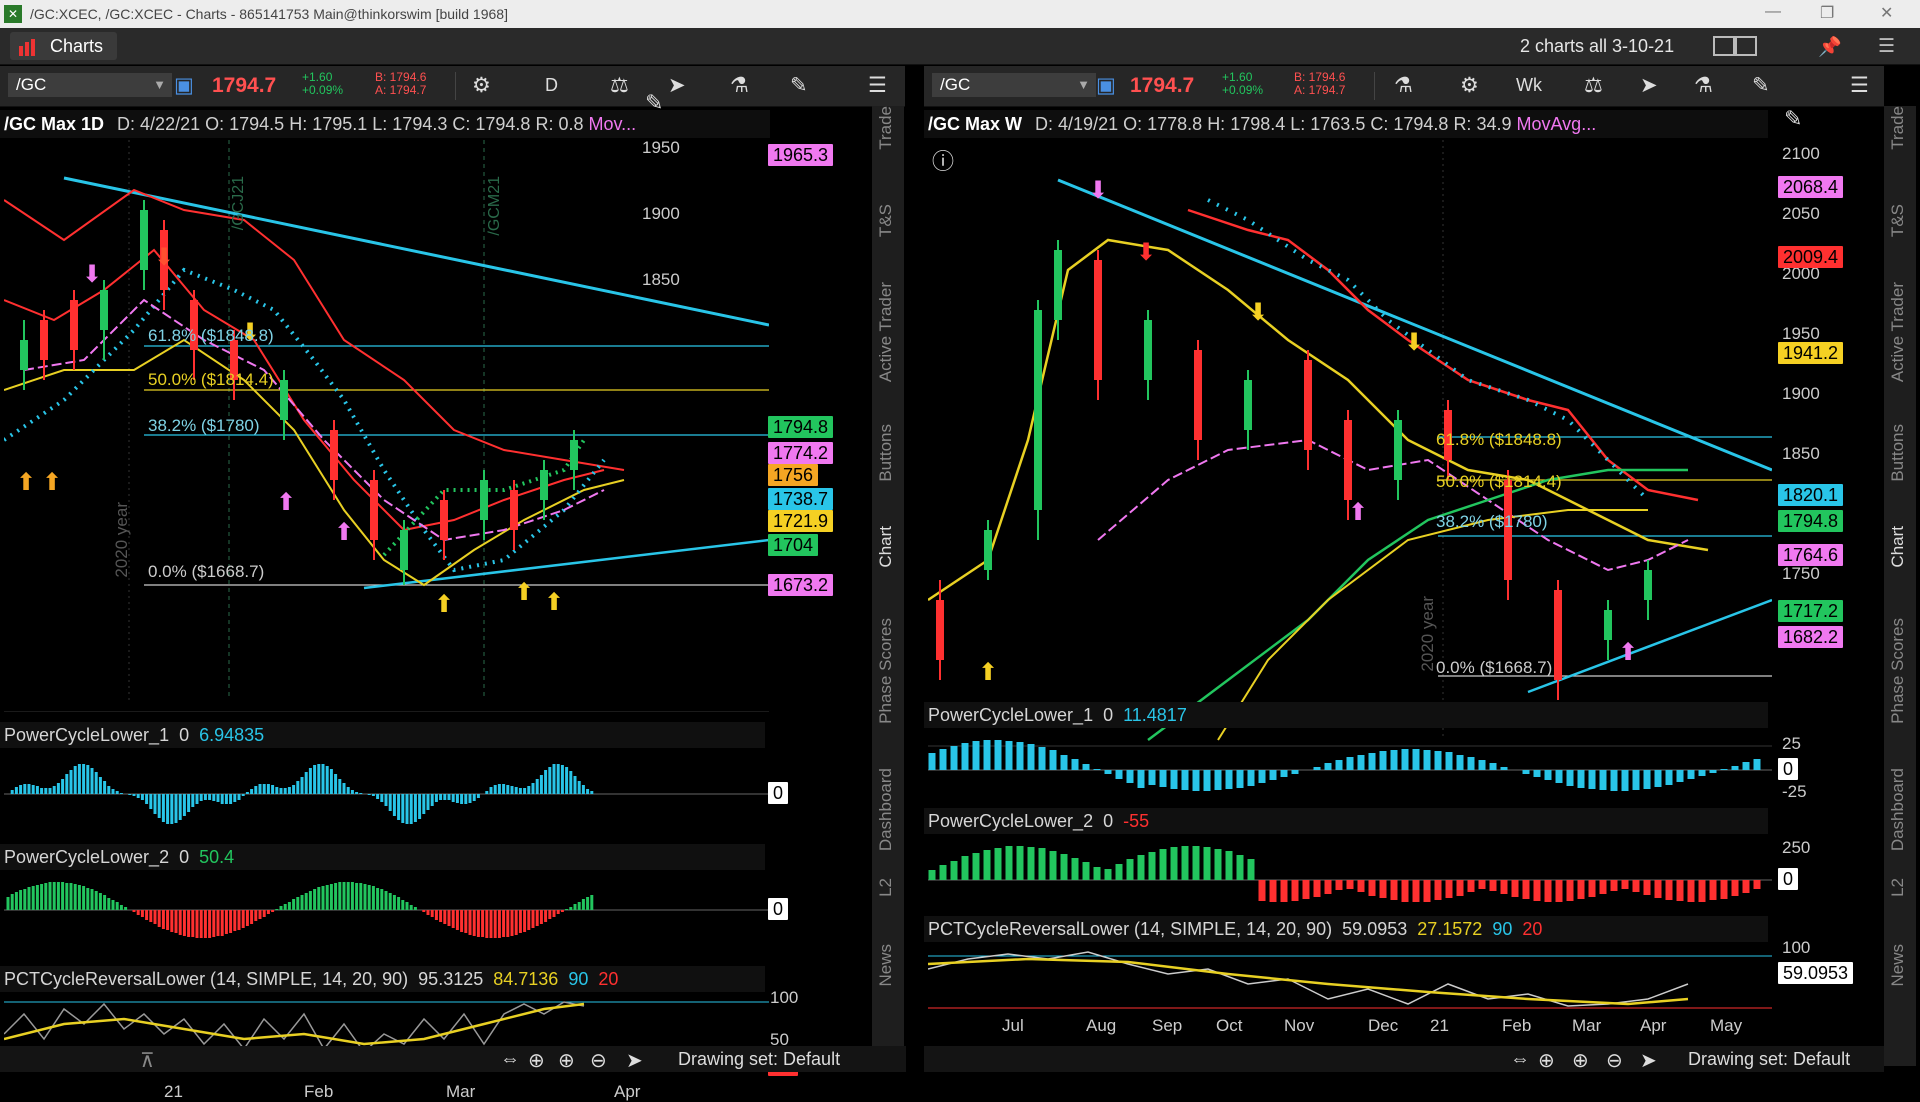 The width and height of the screenshot is (1920, 1102). Describe the element at coordinates (955, 84) in the screenshot. I see `symbol-text: /GC` at that location.